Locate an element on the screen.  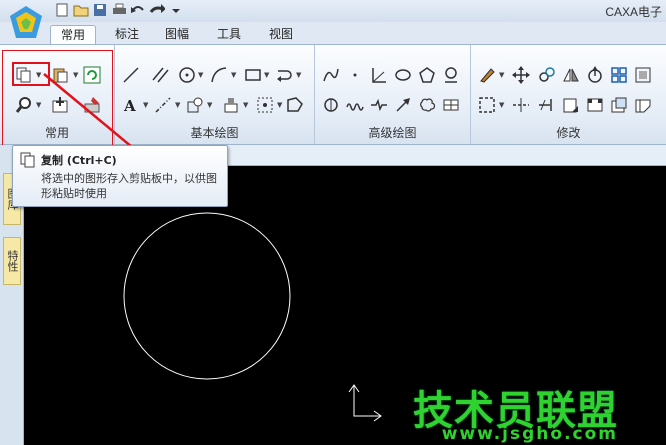
copy-tooltip-icon is located at coordinates (27, 160).